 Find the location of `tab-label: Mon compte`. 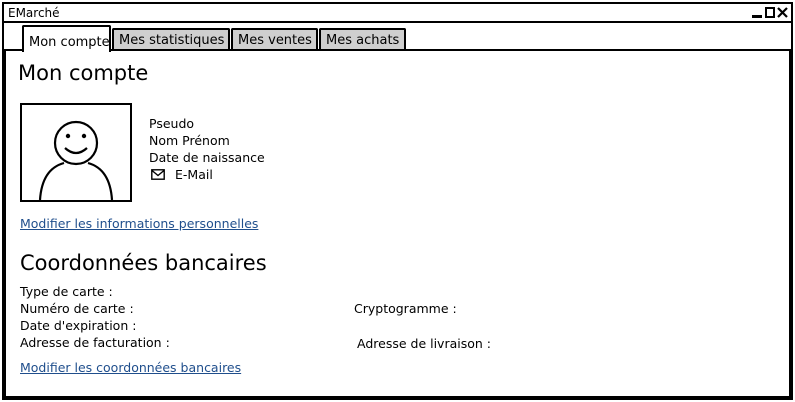

tab-label: Mon compte is located at coordinates (69, 42).